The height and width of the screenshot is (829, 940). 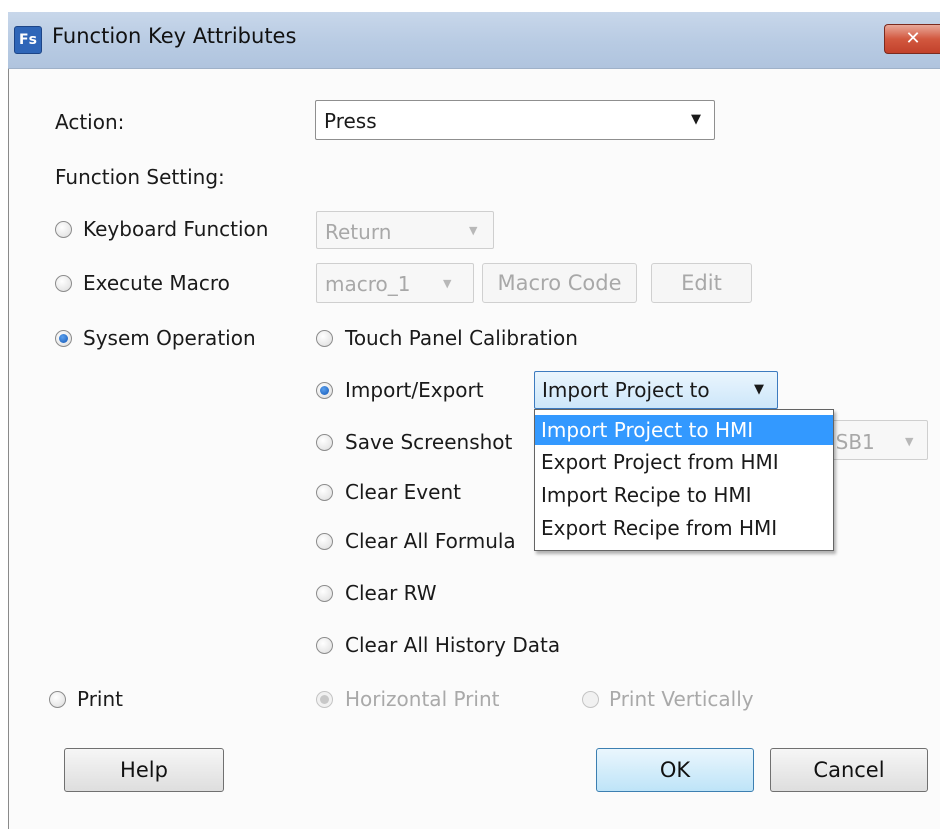 What do you see at coordinates (63, 283) in the screenshot?
I see `execute-macro-radio` at bounding box center [63, 283].